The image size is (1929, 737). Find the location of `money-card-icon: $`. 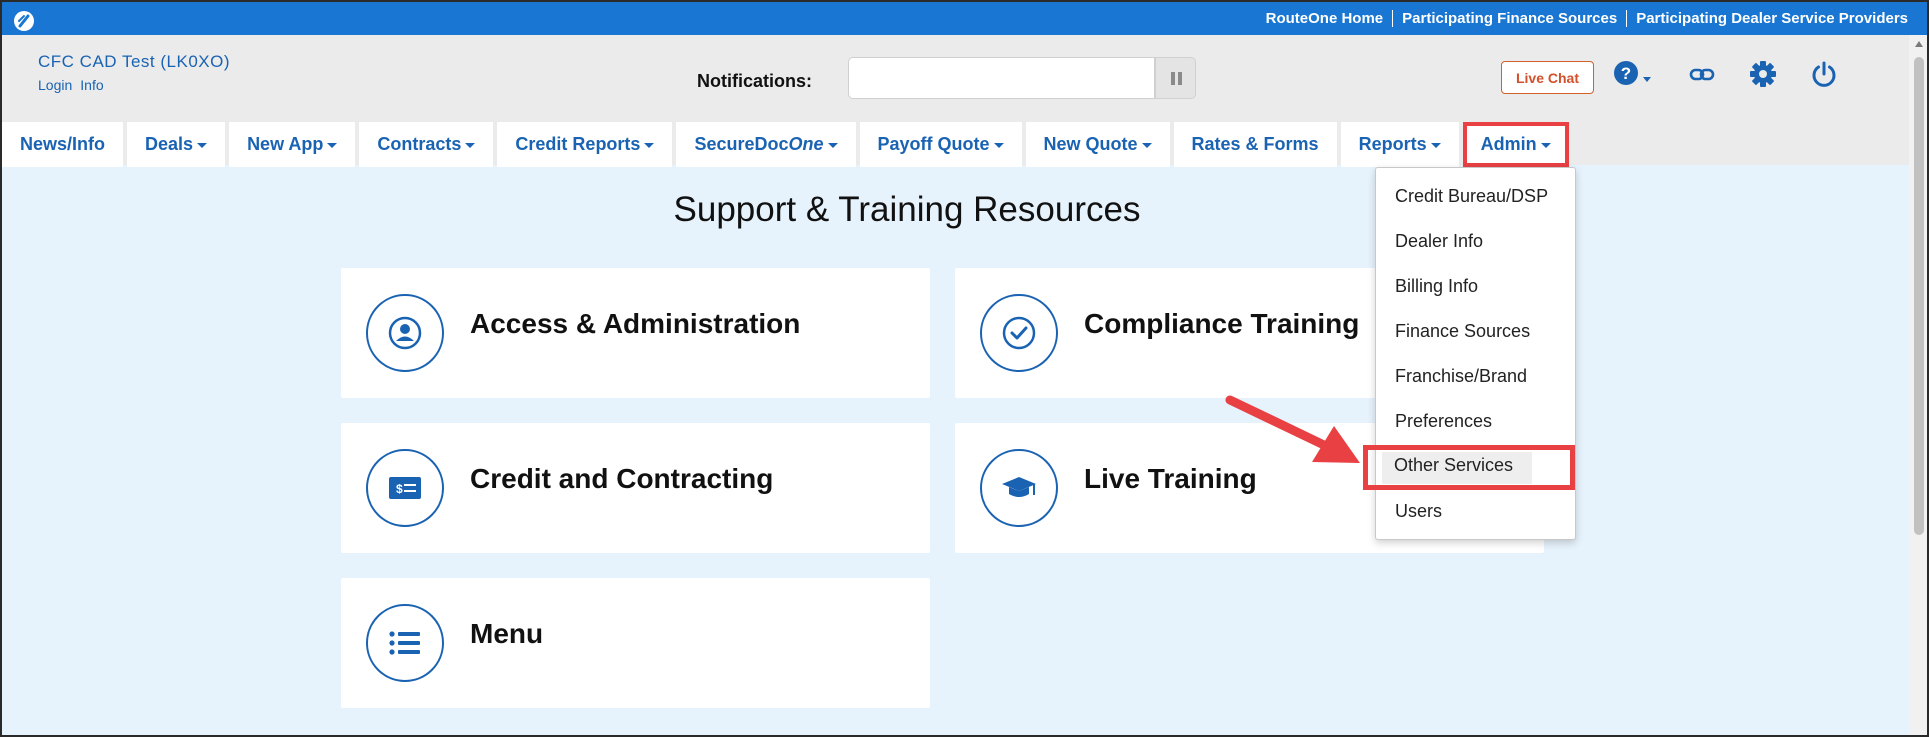

money-card-icon: $ is located at coordinates (405, 488).